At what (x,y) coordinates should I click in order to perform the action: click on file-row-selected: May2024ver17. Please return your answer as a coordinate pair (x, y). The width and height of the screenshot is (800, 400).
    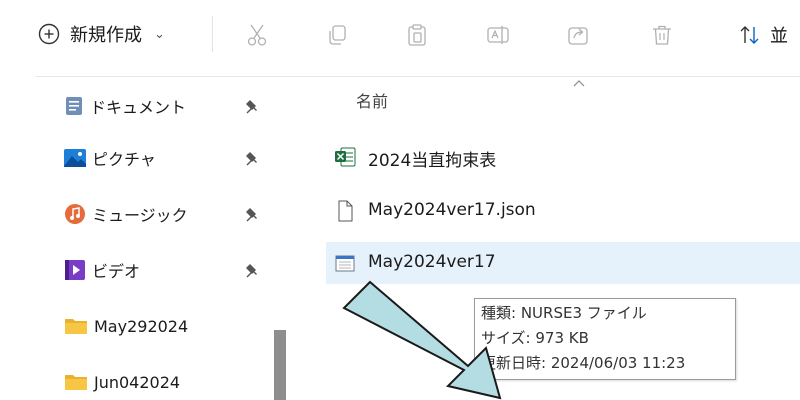
    Looking at the image, I should click on (563, 263).